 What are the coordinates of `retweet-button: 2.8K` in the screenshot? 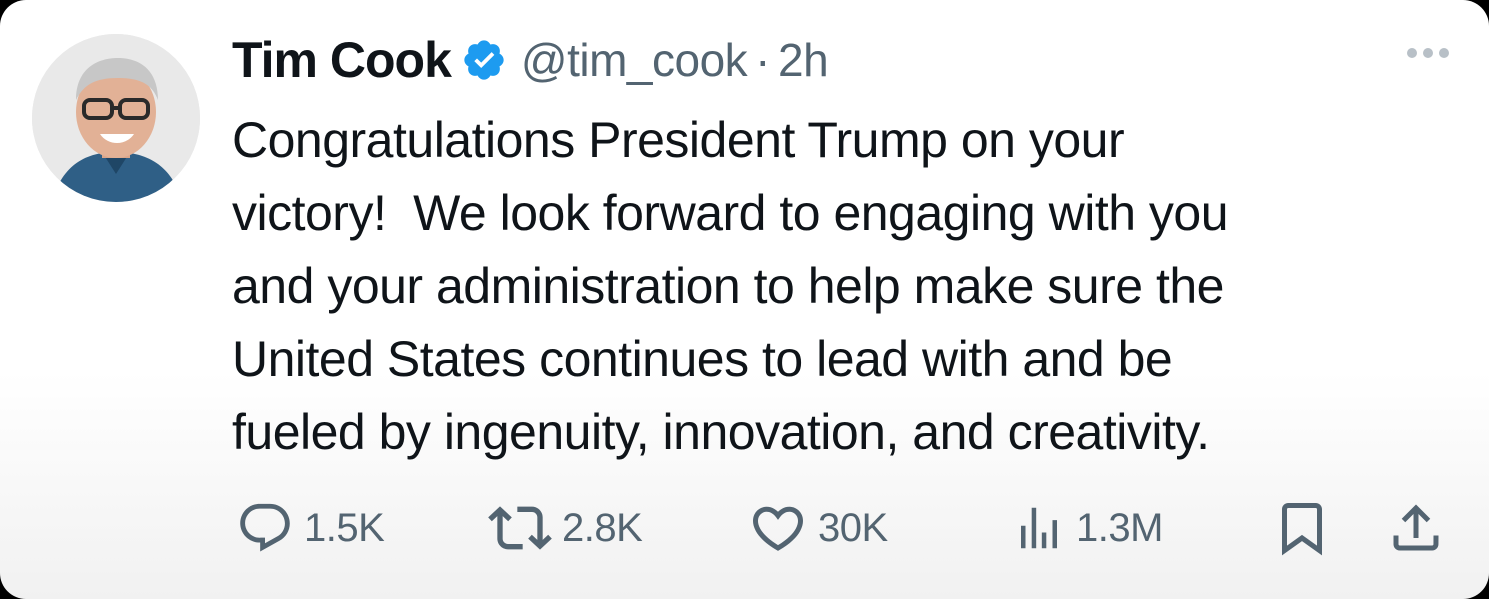 It's located at (565, 528).